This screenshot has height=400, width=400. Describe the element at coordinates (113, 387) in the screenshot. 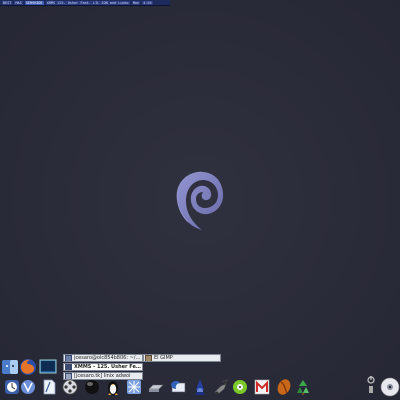

I see `penguin-icon` at that location.